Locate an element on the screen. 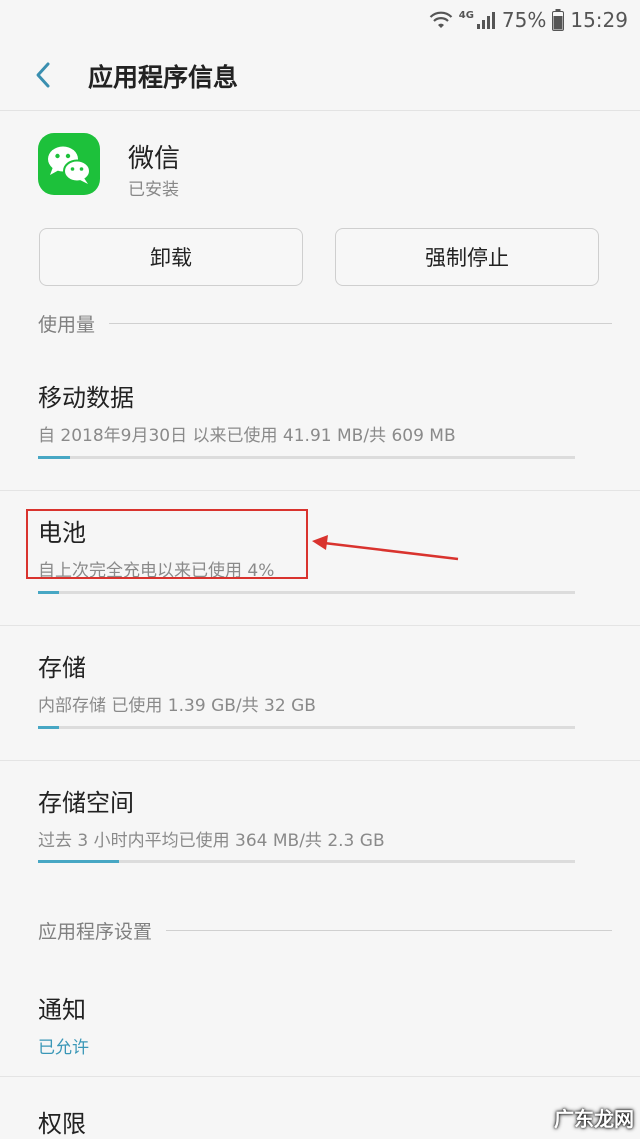  signal-icon is located at coordinates (485, 20).